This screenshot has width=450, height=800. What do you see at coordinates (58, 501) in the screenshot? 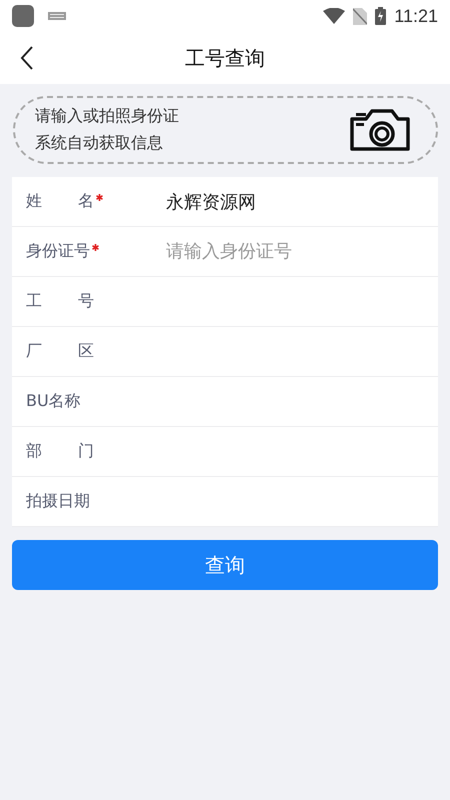
I see `field-label: 拍摄日期` at bounding box center [58, 501].